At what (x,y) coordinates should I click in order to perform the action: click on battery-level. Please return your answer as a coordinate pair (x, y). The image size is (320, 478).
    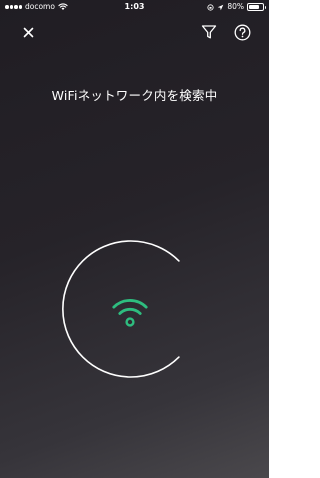
    Looking at the image, I should click on (254, 7).